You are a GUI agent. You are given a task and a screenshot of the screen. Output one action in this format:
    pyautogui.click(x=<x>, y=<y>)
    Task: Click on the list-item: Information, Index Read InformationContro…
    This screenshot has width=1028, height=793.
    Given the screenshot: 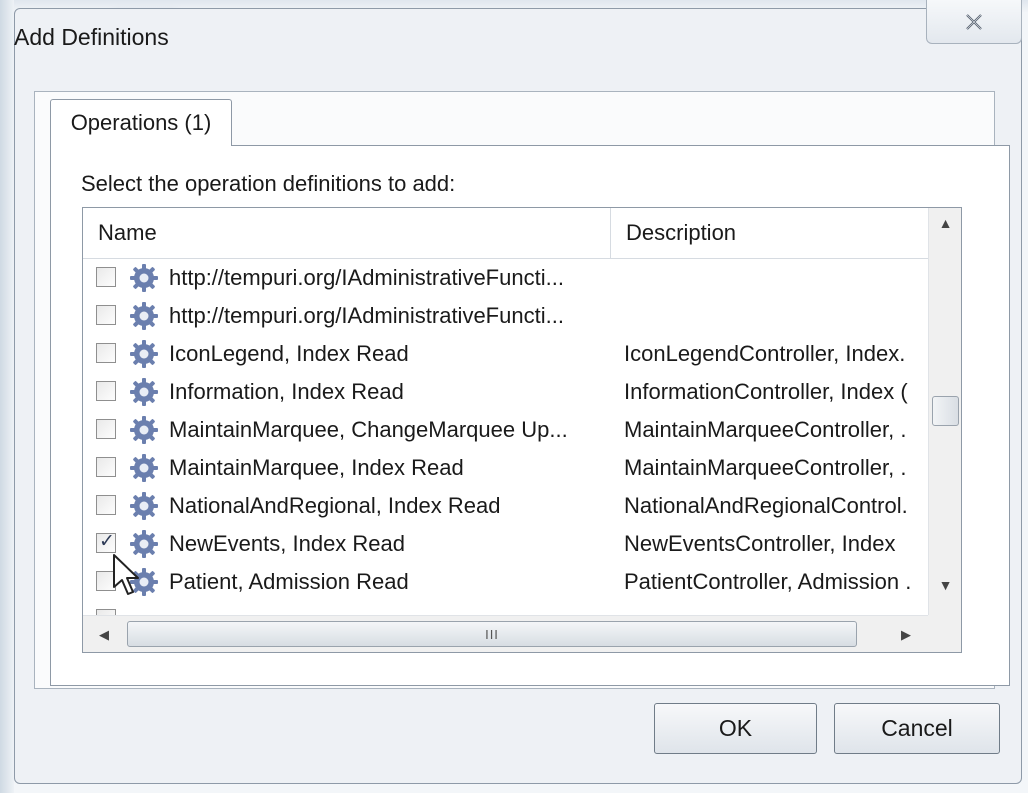 What is the action you would take?
    pyautogui.click(x=505, y=392)
    